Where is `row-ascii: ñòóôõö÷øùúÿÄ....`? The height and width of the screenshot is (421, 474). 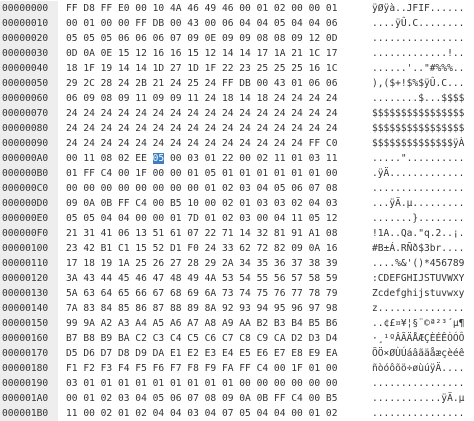 row-ascii: ñòóôõö÷øùúÿÄ.... is located at coordinates (423, 368).